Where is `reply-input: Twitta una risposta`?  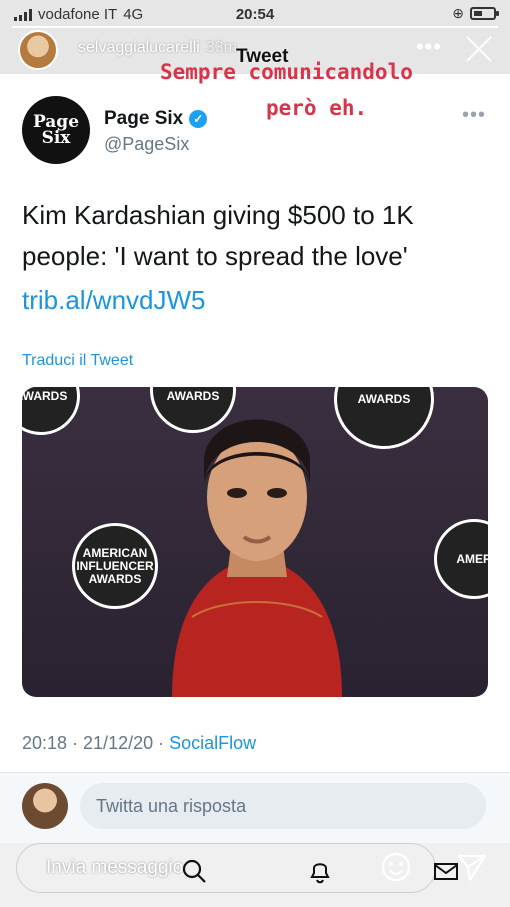
reply-input: Twitta una risposta is located at coordinates (283, 806).